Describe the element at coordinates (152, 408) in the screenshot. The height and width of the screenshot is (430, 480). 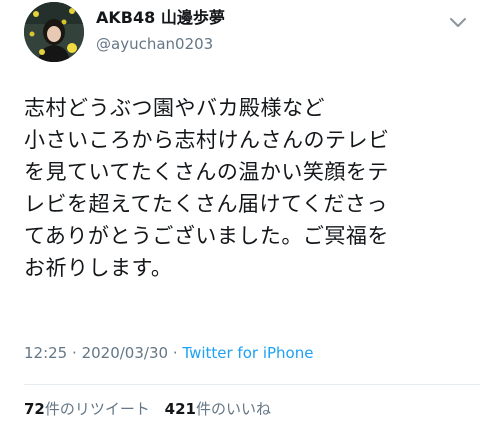
I see `tweet-stats: 72件のリツイート 421件のいいね` at that location.